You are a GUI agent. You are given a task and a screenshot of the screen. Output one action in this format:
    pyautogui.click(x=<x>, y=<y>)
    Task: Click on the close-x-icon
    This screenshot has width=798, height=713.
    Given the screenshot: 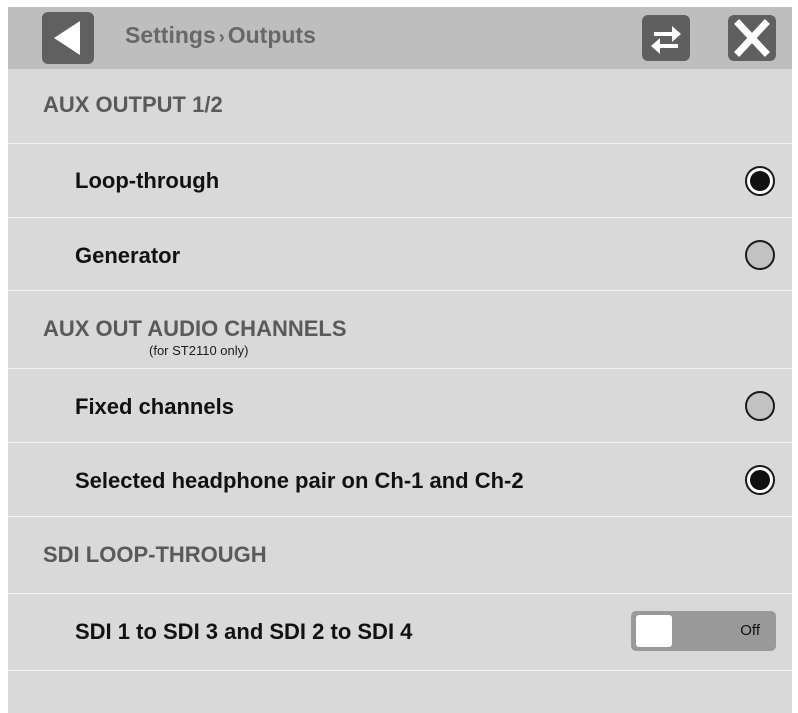 What is the action you would take?
    pyautogui.click(x=752, y=38)
    